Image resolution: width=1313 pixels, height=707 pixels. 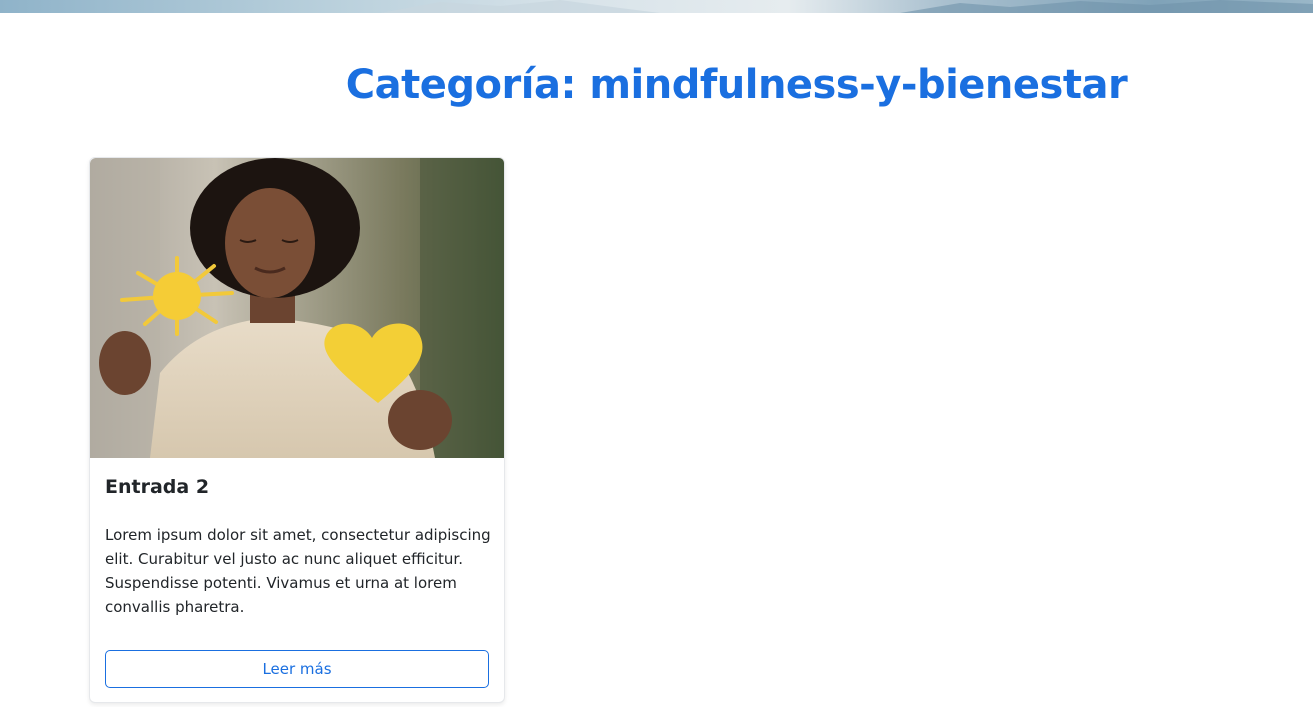 What do you see at coordinates (297, 308) in the screenshot?
I see `post-thumbnail` at bounding box center [297, 308].